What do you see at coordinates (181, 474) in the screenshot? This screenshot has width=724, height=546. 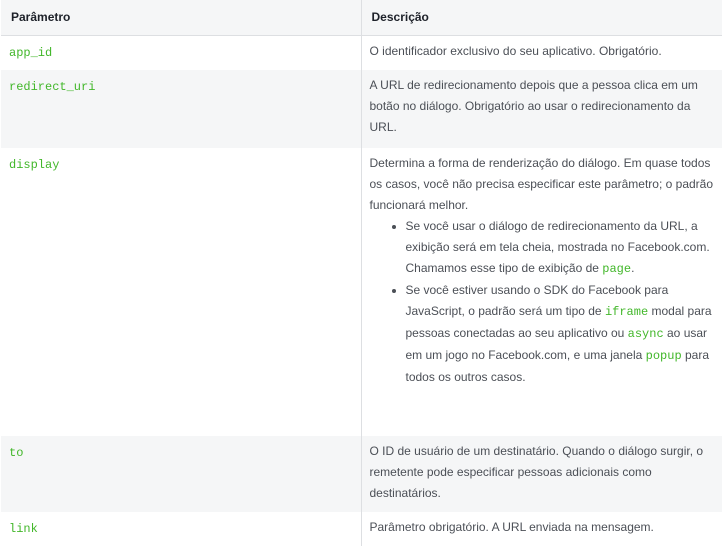 I see `param-cell: to` at bounding box center [181, 474].